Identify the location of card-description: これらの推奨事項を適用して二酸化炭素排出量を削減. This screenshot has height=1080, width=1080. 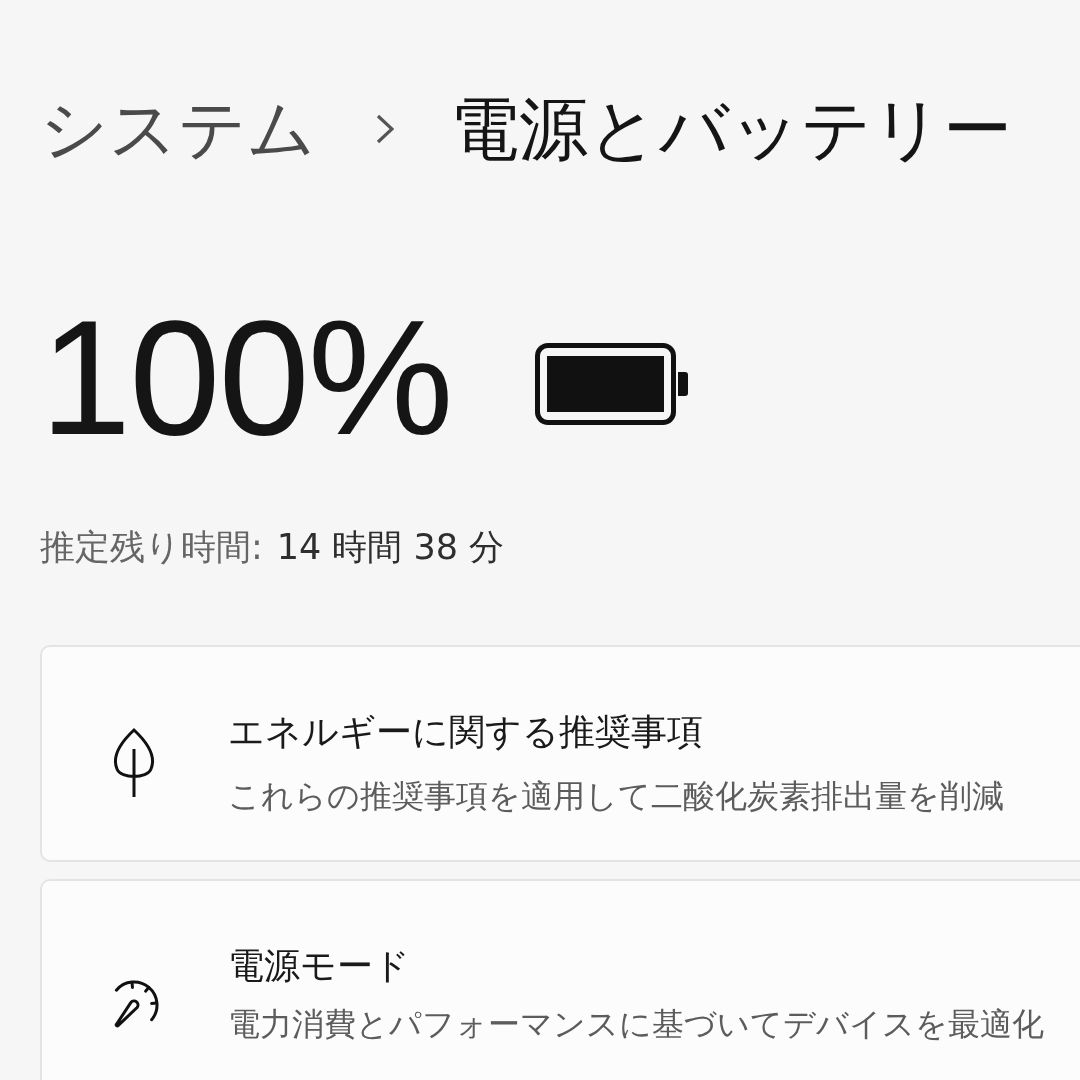
(616, 796).